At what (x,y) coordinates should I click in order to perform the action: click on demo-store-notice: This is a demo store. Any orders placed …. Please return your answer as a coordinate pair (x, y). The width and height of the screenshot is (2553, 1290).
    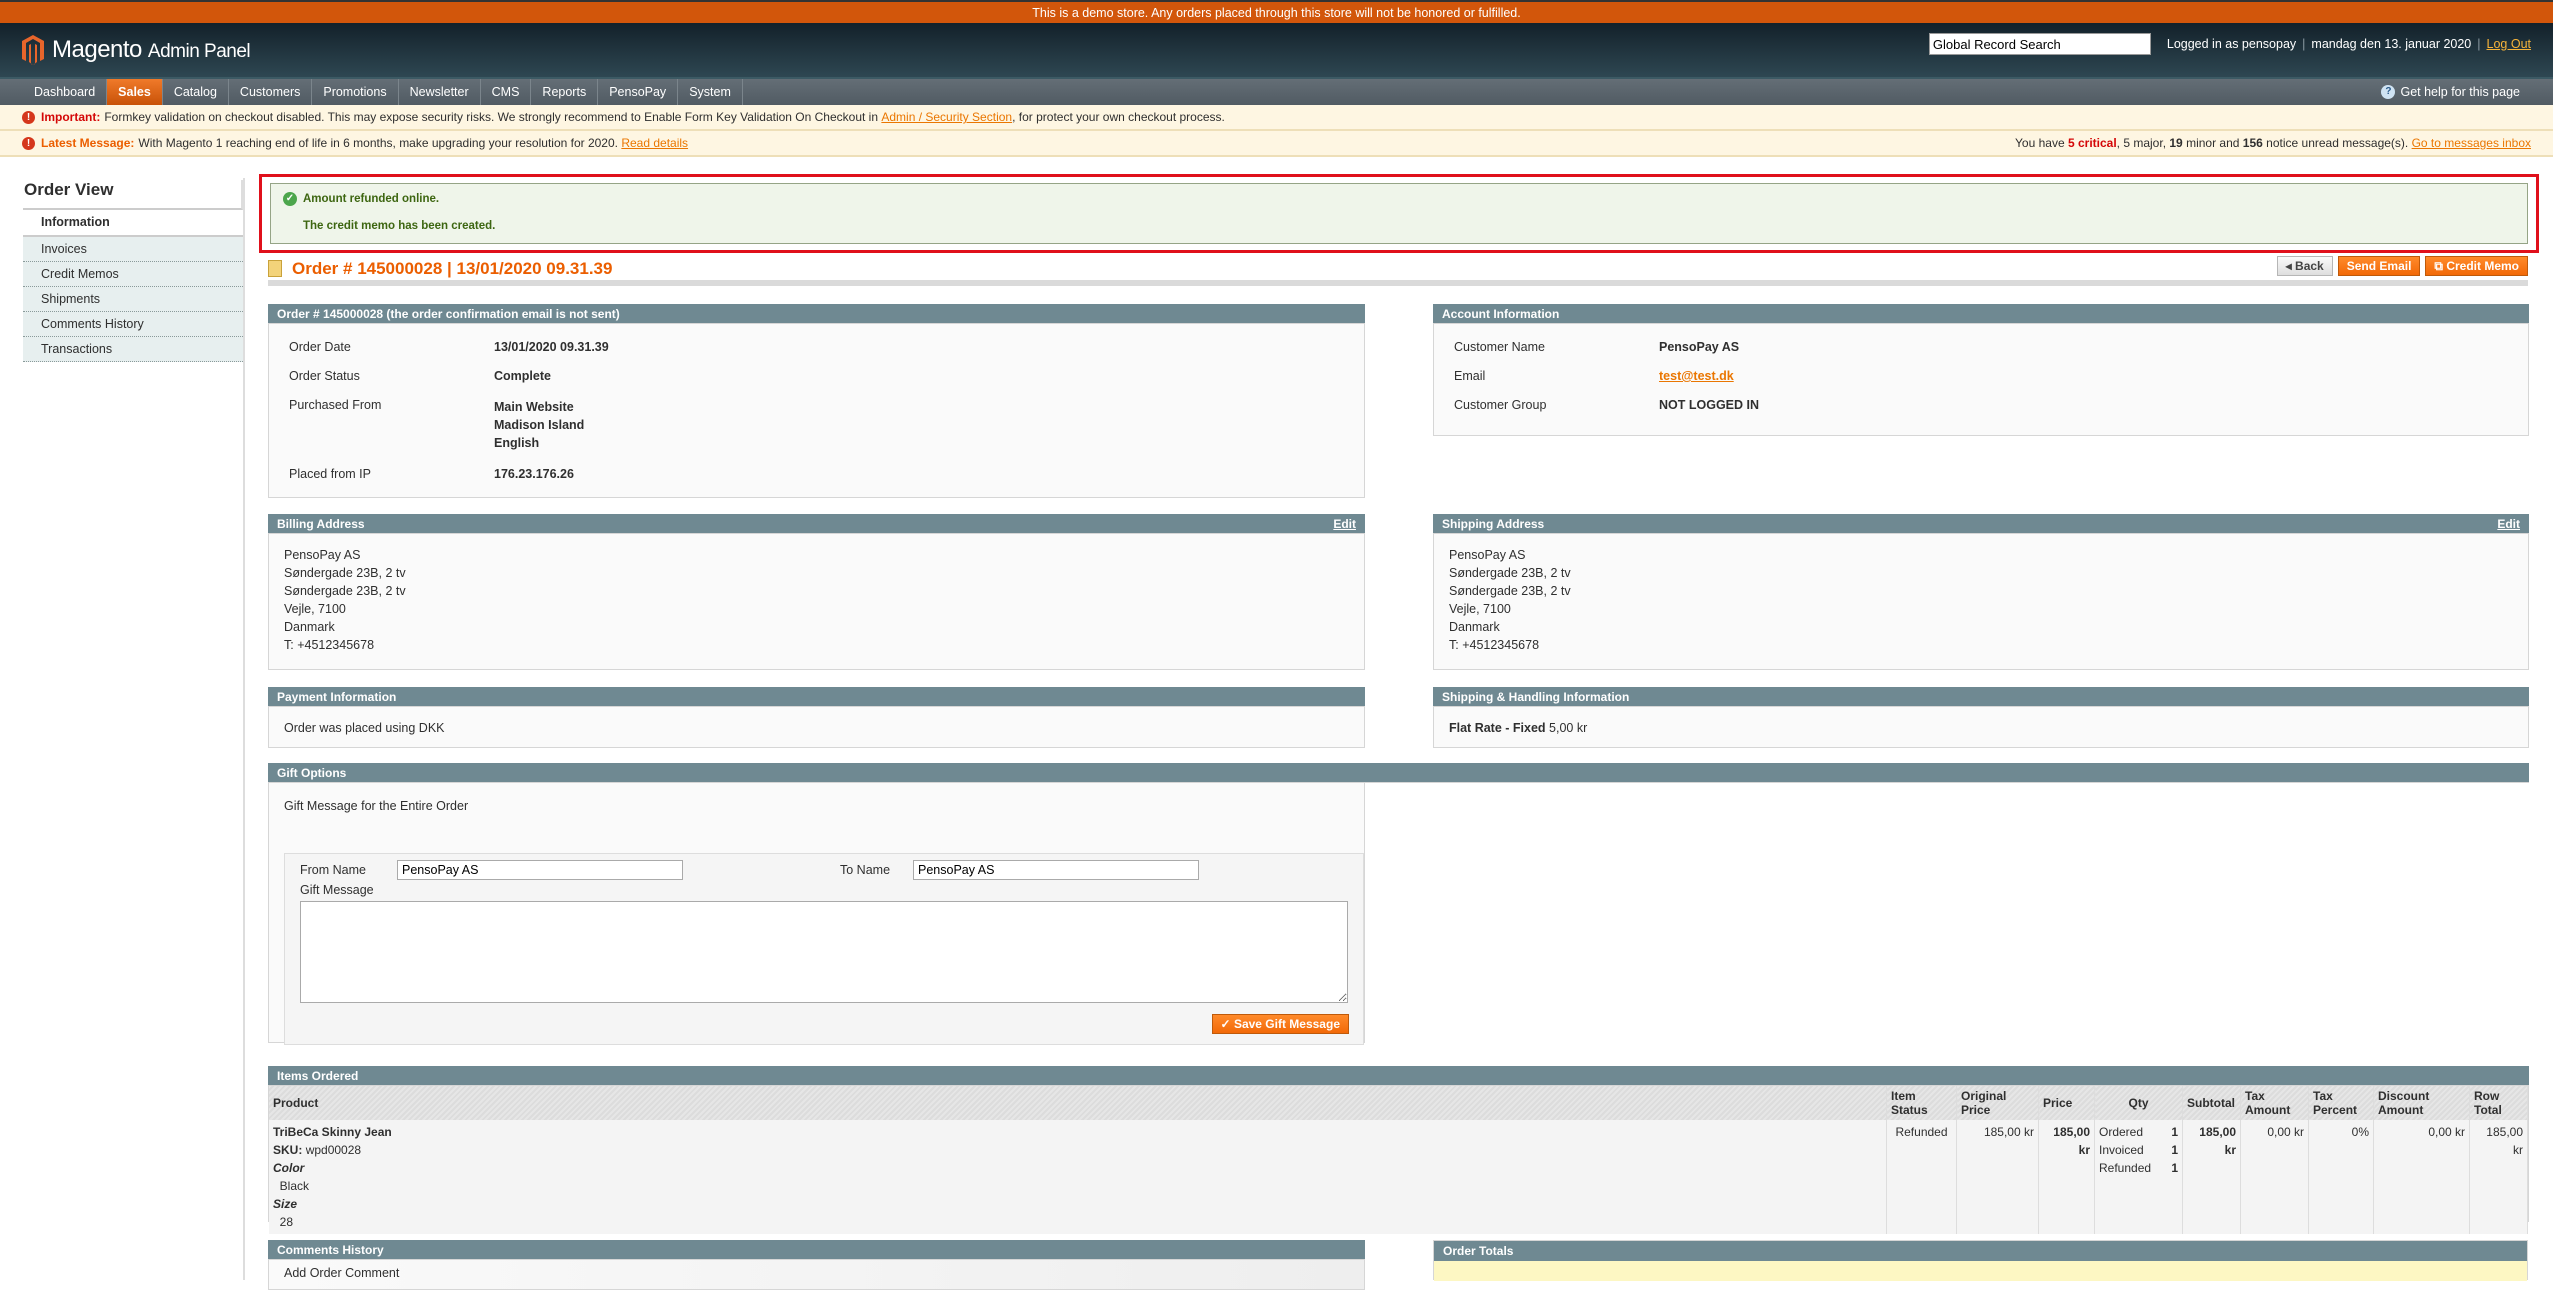
    Looking at the image, I should click on (1276, 11).